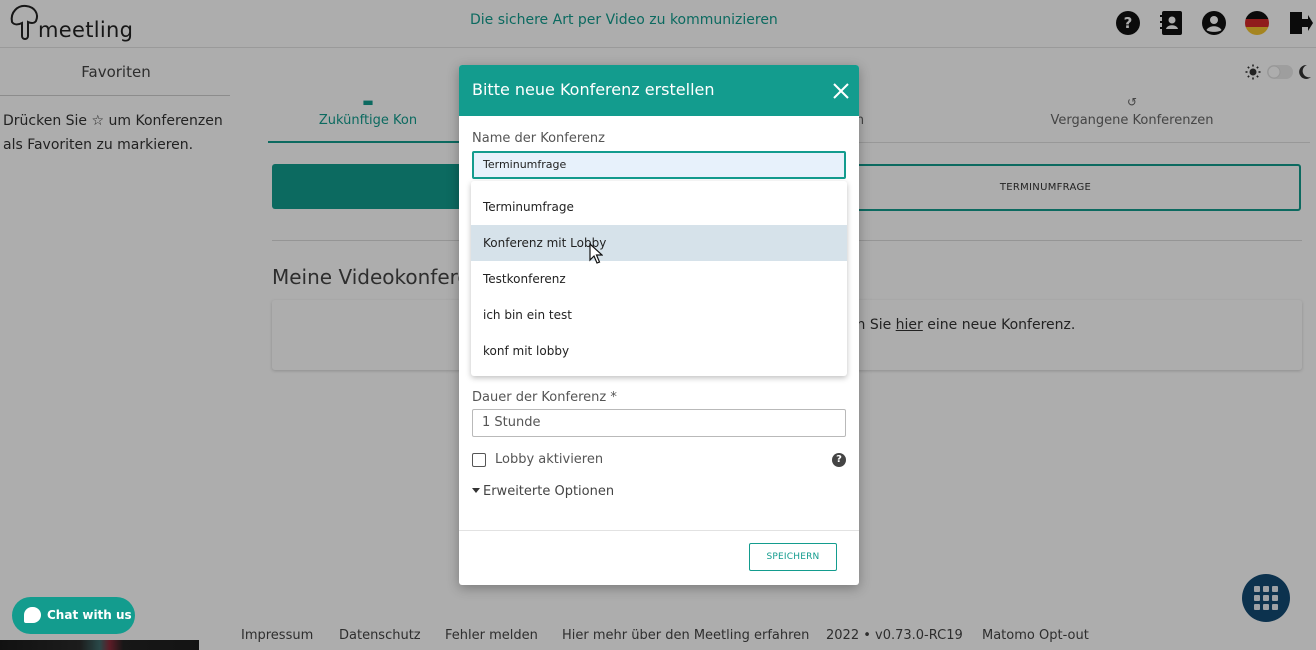 The width and height of the screenshot is (1316, 650). Describe the element at coordinates (659, 165) in the screenshot. I see `conference-name-input: Terminumfrage` at that location.